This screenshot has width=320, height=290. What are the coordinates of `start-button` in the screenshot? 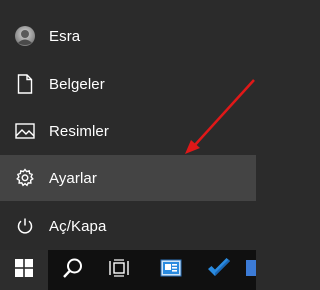 It's located at (24, 270).